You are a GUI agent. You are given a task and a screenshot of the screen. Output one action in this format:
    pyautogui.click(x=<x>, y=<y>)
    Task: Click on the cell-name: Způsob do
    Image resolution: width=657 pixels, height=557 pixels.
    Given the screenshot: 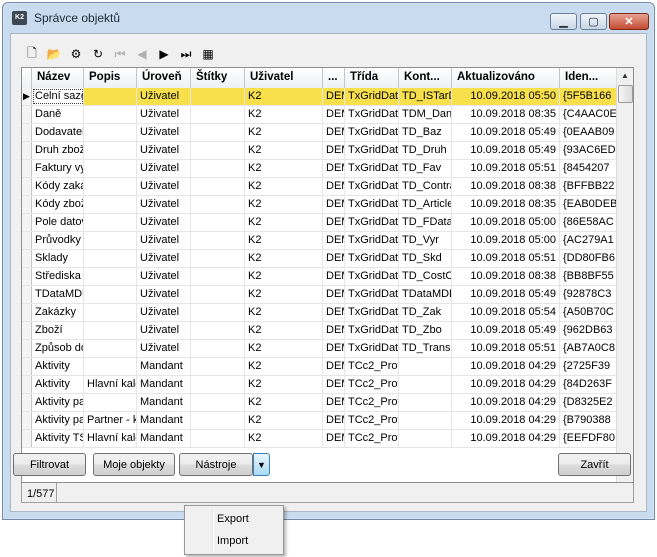 What is the action you would take?
    pyautogui.click(x=58, y=348)
    